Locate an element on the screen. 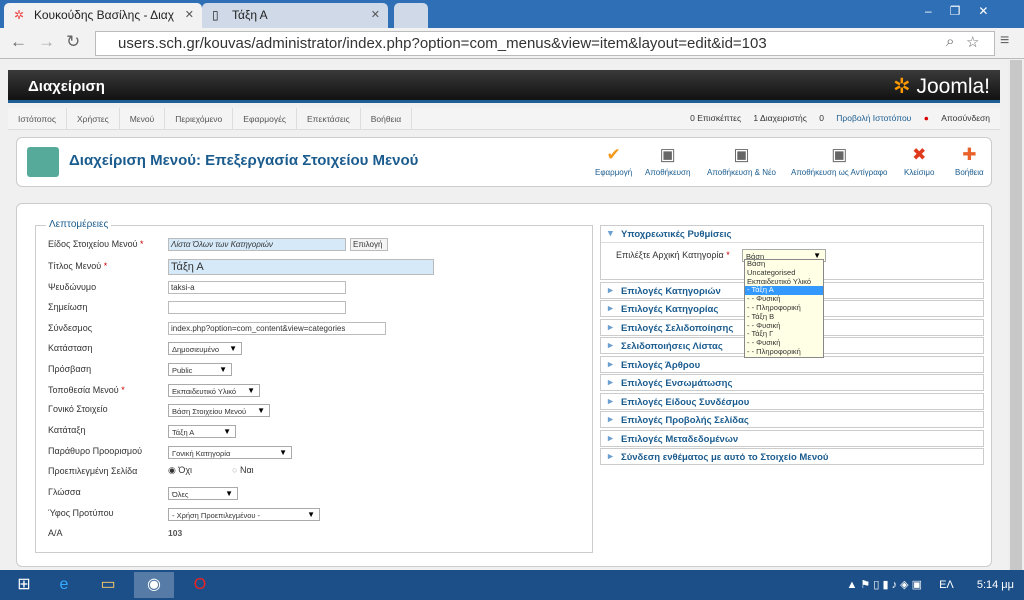 This screenshot has height=600, width=1024. link-label: Σύνδεσμος is located at coordinates (70, 328).